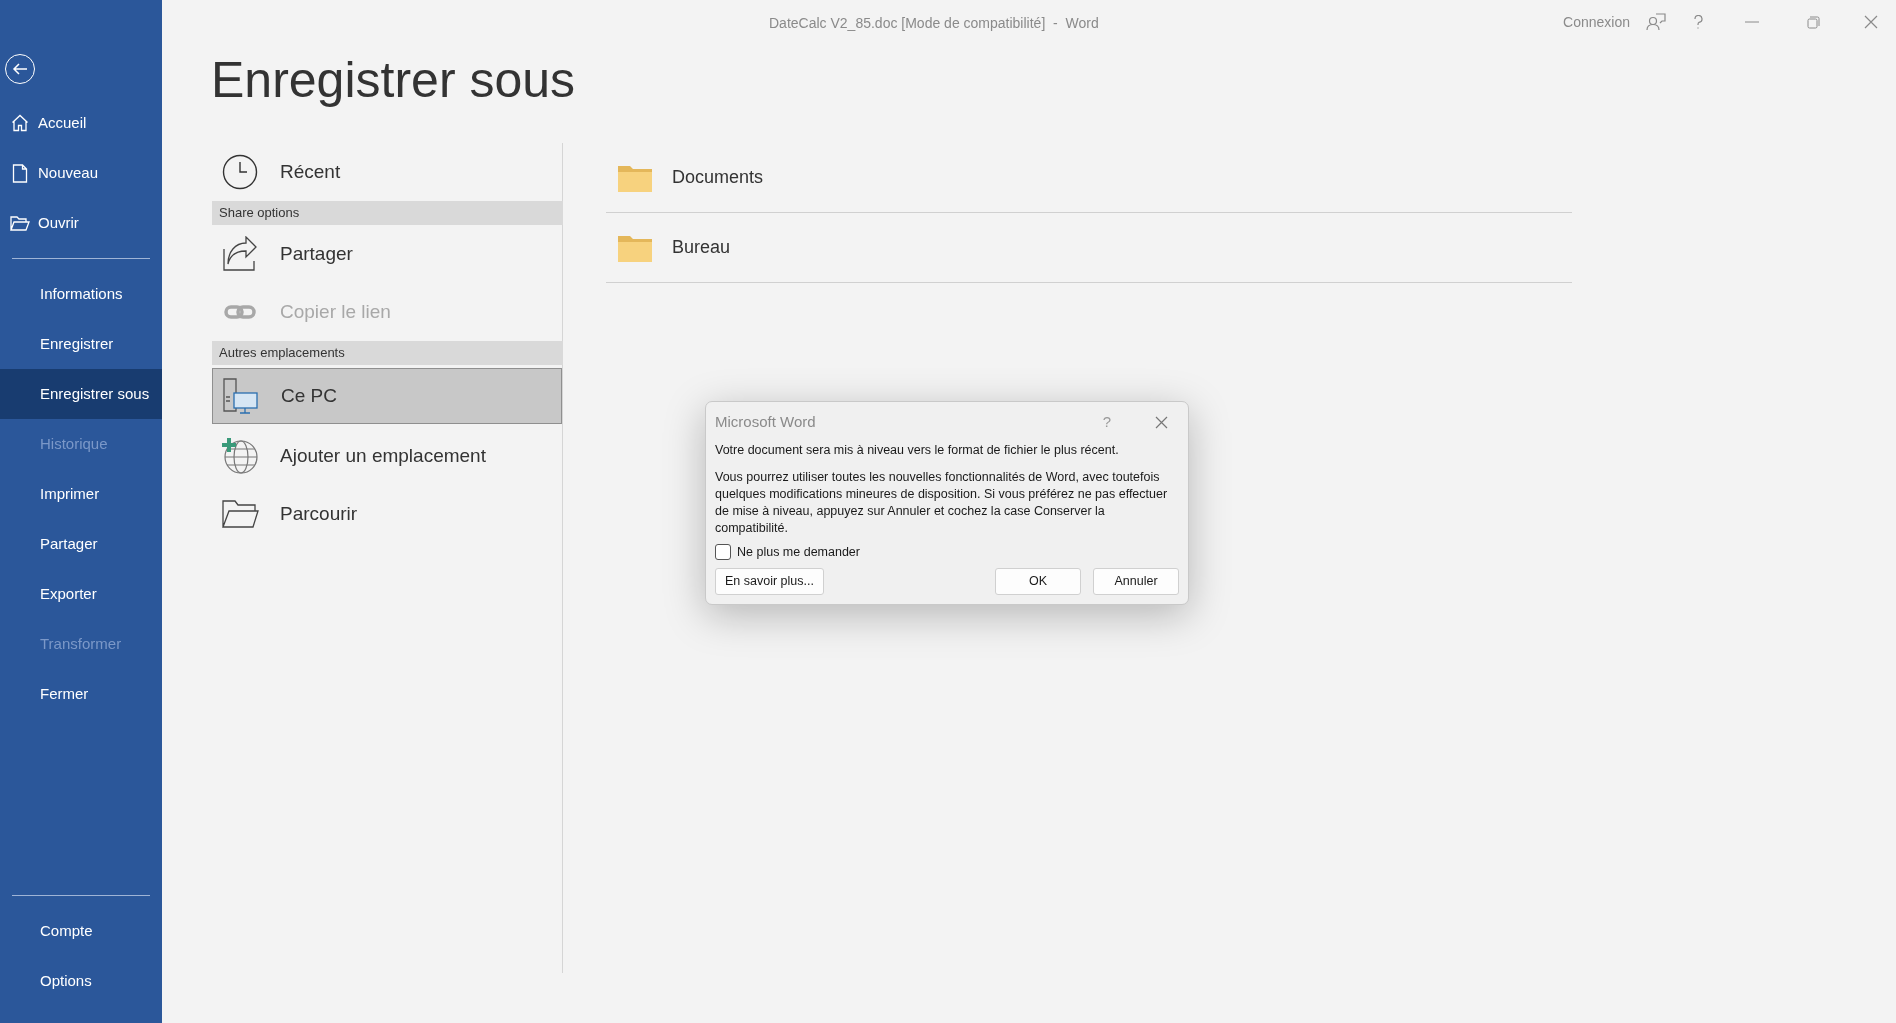  Describe the element at coordinates (394, 80) in the screenshot. I see `page-title: Enregistrer sous` at that location.